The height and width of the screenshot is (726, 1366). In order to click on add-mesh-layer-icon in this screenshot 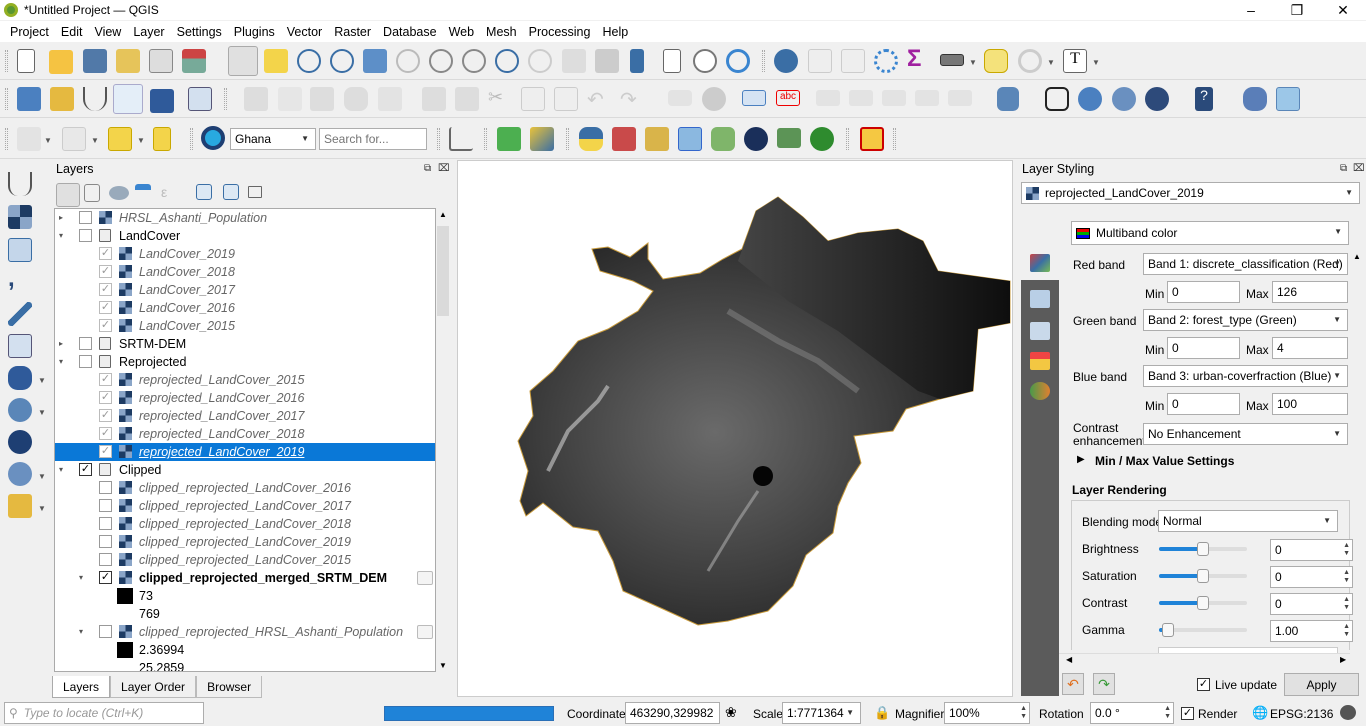, I will do `click(20, 250)`.